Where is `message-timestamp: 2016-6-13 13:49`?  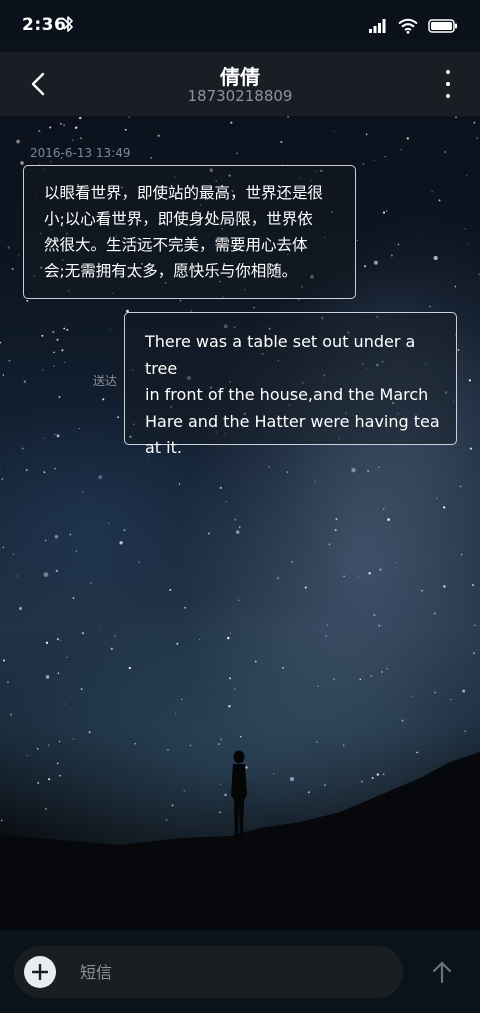 message-timestamp: 2016-6-13 13:49 is located at coordinates (80, 153).